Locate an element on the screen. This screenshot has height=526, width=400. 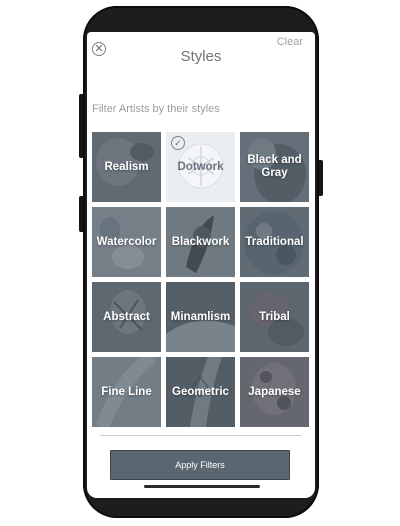
home-indicator is located at coordinates (202, 486).